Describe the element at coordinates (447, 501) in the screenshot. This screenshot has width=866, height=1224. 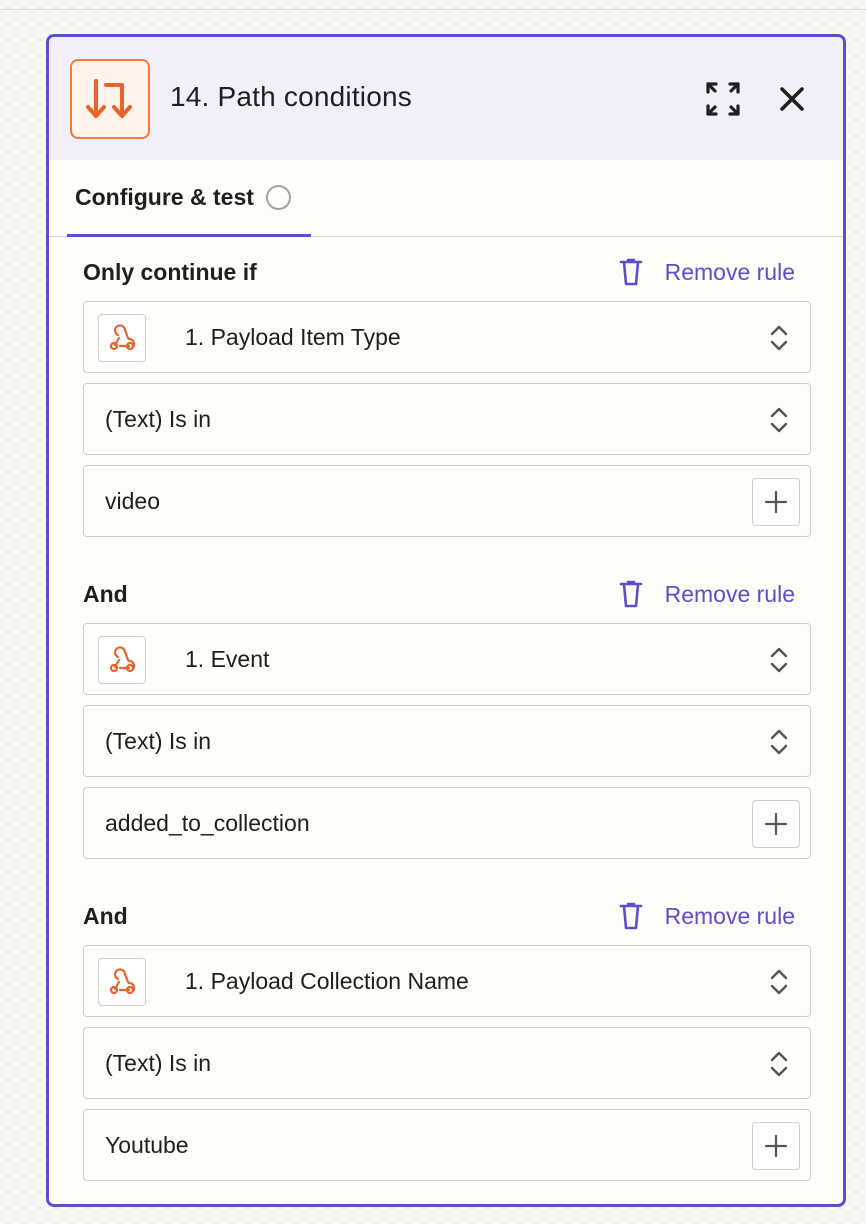
I see `value-input: video` at that location.